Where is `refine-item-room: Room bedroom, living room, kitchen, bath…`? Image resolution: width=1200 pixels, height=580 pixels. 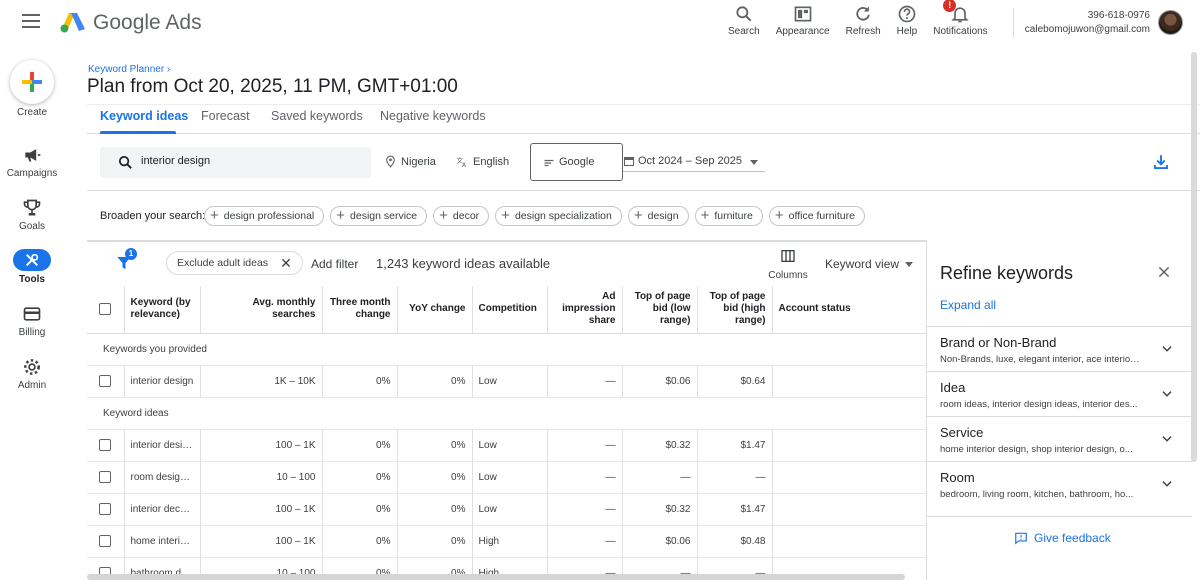
refine-item-room: Room bedroom, living room, kitchen, bath… is located at coordinates (1059, 483).